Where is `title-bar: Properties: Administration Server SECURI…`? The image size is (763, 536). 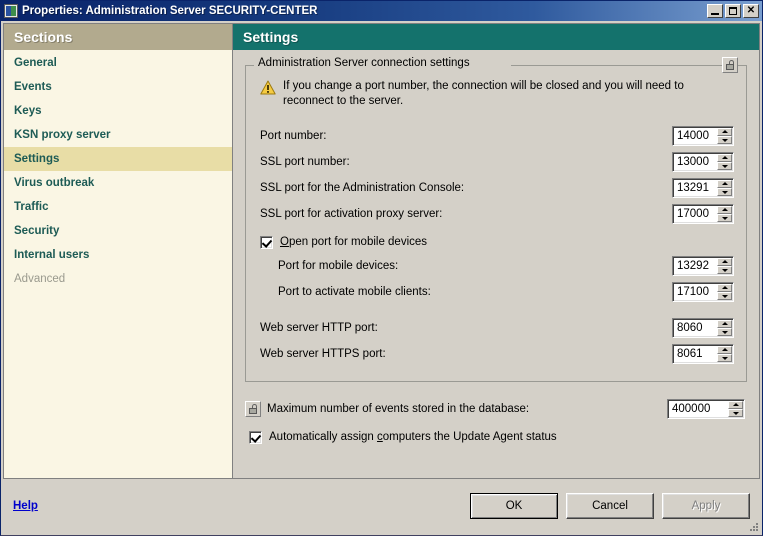 title-bar: Properties: Administration Server SECURI… is located at coordinates (381, 11).